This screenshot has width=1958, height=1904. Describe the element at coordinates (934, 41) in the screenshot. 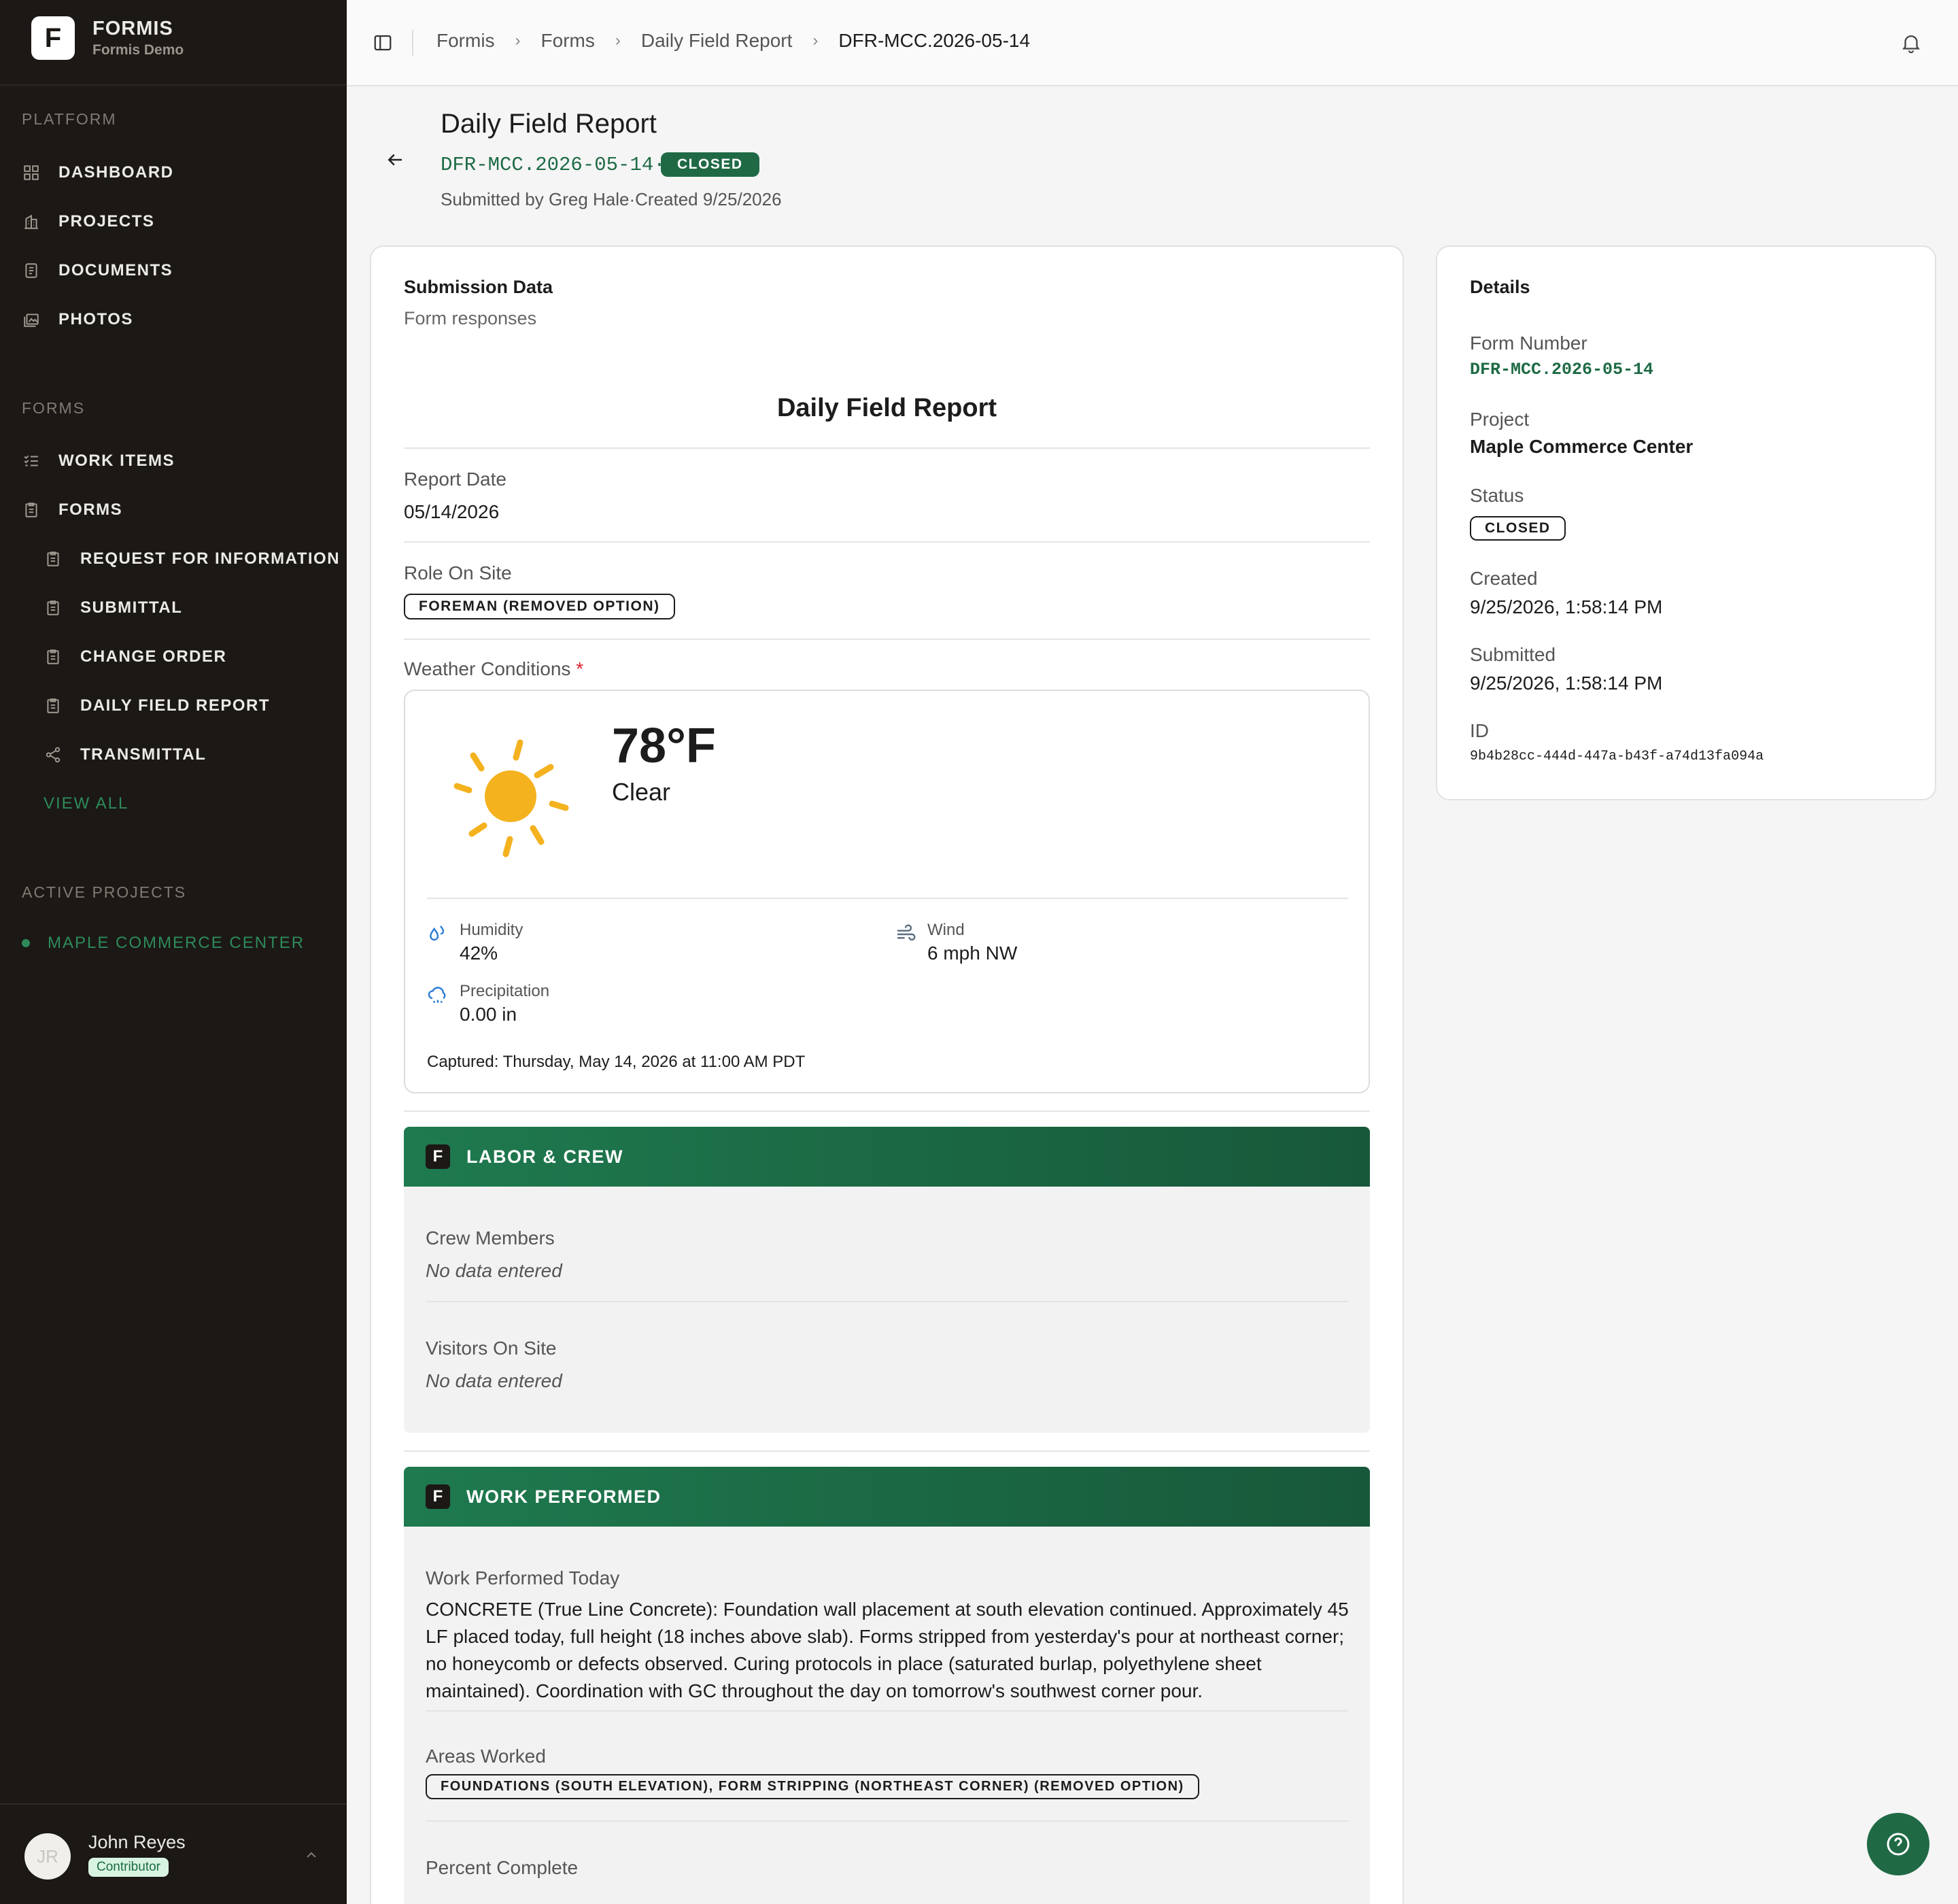

I see `breadcrumb-current: DFR-MCC.2026-05-14` at that location.